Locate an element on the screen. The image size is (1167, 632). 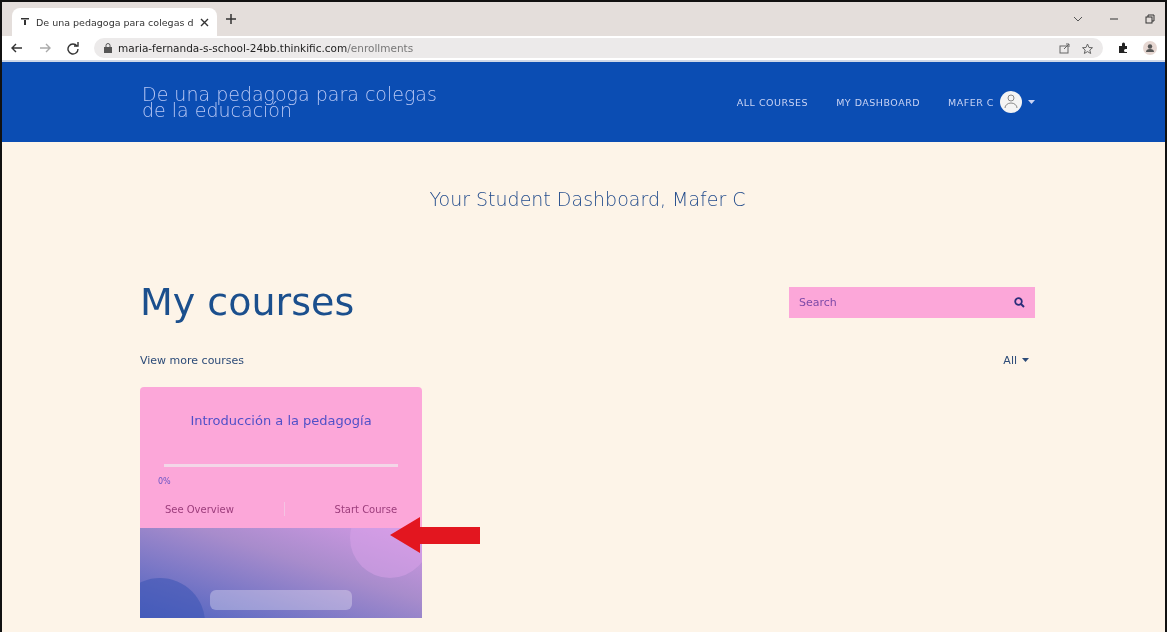
share-icon is located at coordinates (1064, 48).